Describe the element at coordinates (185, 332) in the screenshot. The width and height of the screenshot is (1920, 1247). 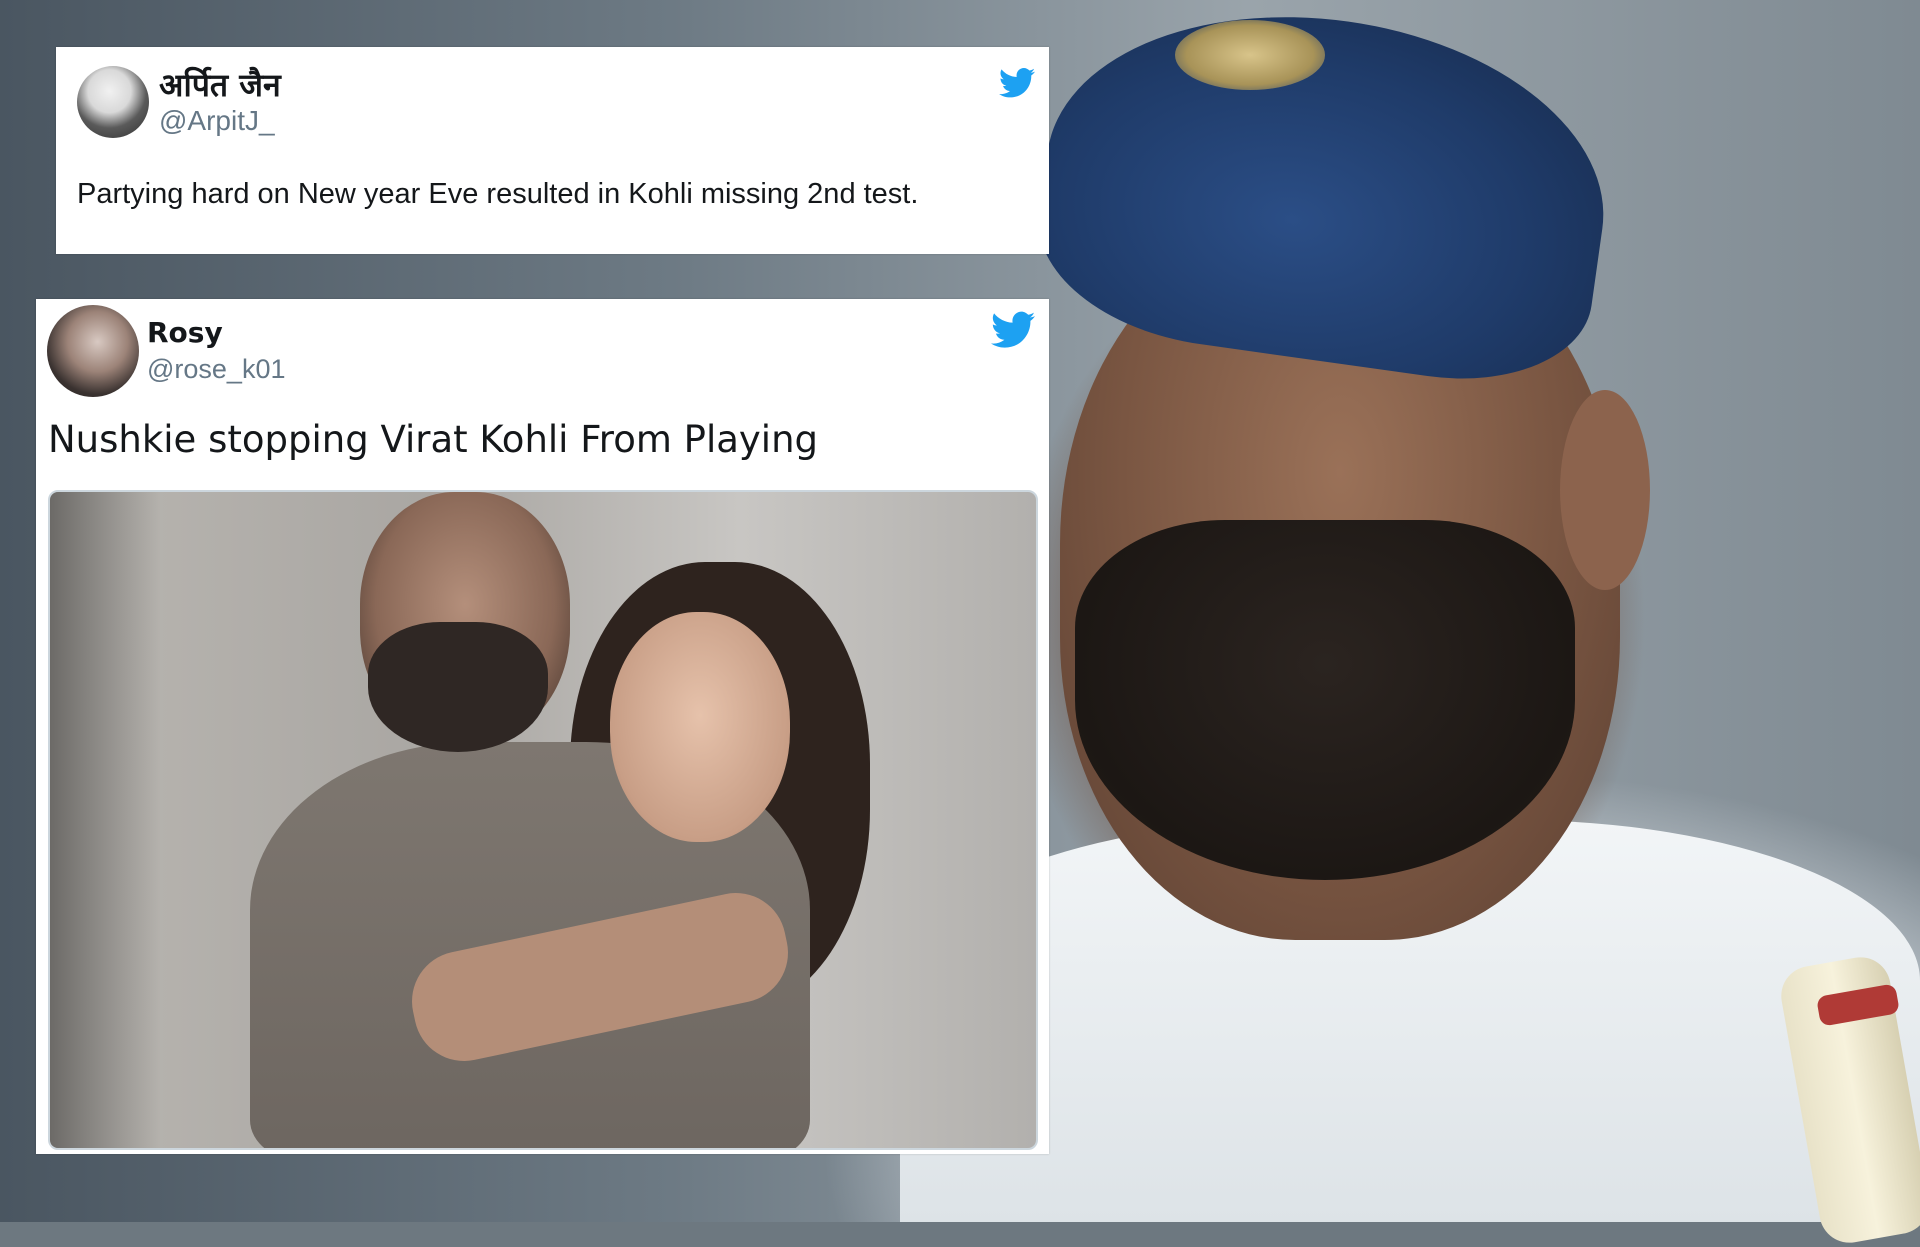
I see `tweet-author-name: Rosy` at that location.